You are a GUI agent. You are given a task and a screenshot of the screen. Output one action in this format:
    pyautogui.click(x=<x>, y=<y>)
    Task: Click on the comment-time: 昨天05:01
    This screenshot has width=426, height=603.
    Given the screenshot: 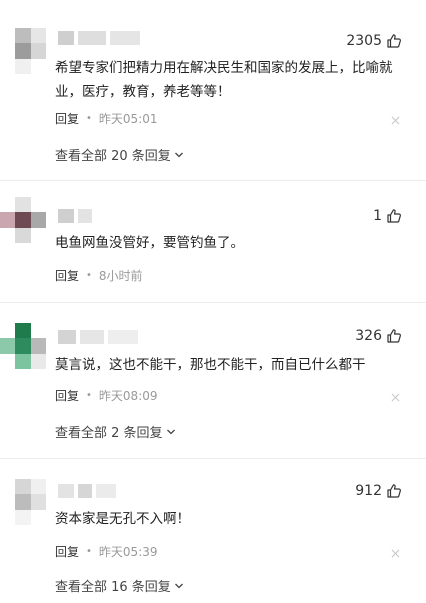 What is the action you would take?
    pyautogui.click(x=128, y=119)
    